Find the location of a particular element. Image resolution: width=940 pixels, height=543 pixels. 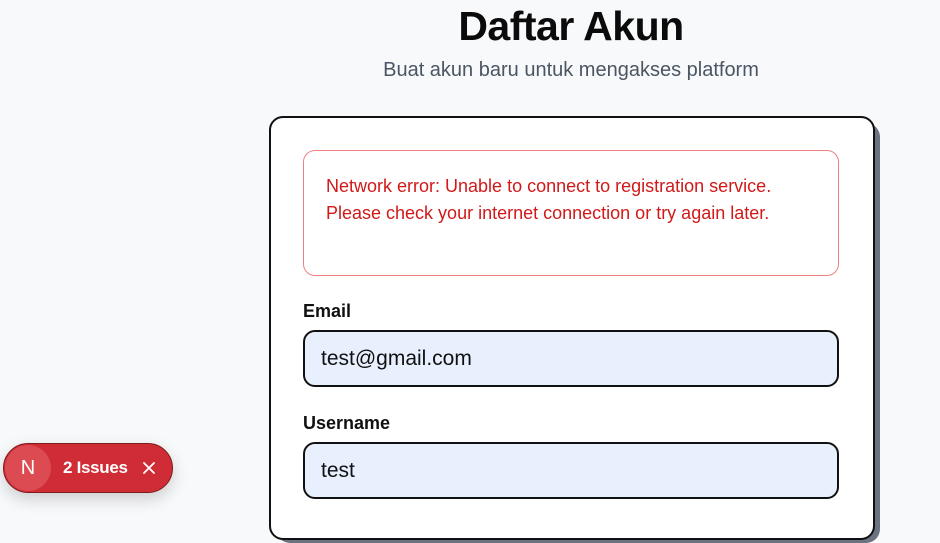

issues-button: N 2 Issues is located at coordinates (88, 468).